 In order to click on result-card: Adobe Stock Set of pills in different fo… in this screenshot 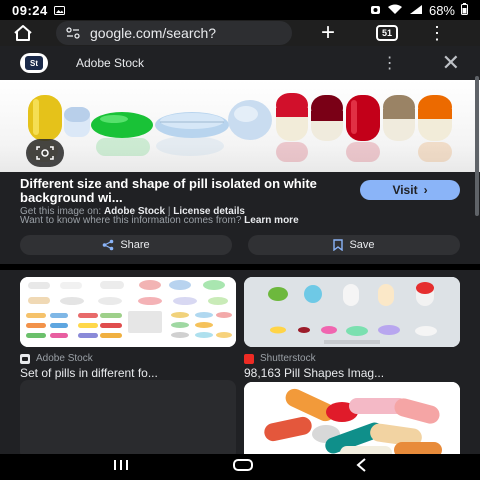, I will do `click(128, 332)`.